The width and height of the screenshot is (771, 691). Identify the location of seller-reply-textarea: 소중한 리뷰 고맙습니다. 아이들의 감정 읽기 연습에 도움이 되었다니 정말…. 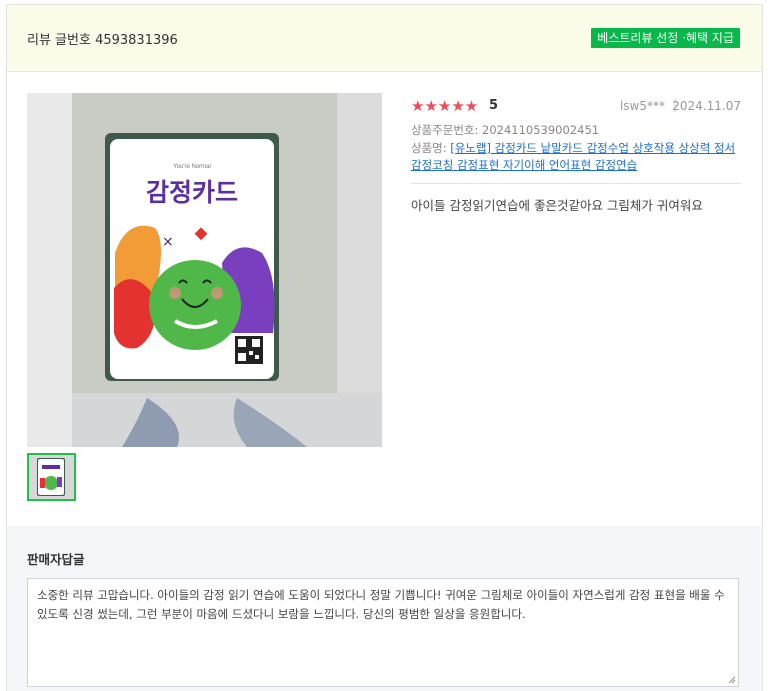
(383, 632).